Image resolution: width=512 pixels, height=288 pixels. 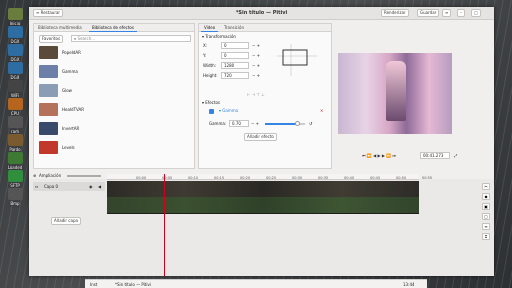 I want to click on desktop-icon-9: SFTP, so click(x=15, y=179).